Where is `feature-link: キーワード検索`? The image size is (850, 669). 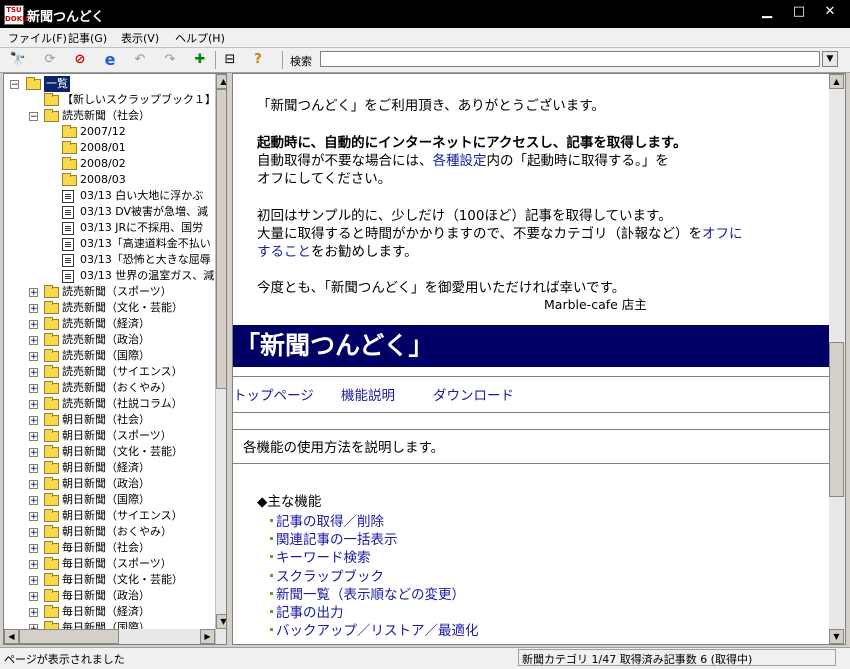 feature-link: キーワード検索 is located at coordinates (323, 556).